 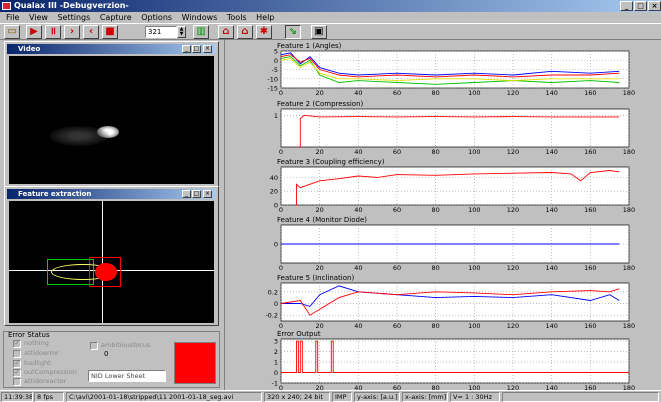 What do you see at coordinates (111, 114) in the screenshot?
I see `video-panel: Video _ □ ×` at bounding box center [111, 114].